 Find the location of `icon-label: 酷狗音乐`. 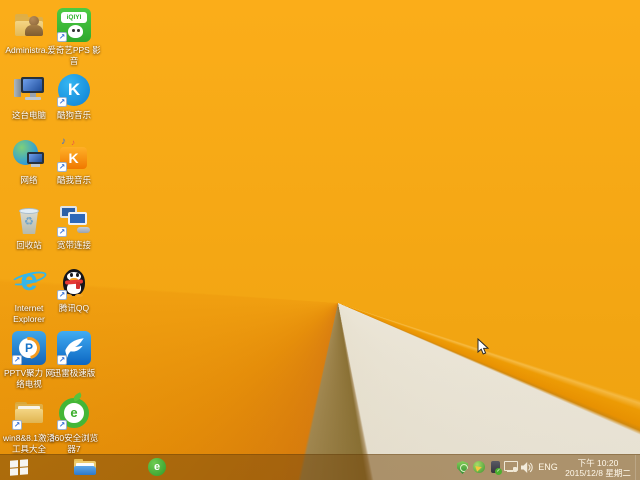

icon-label: 酷狗音乐 is located at coordinates (73, 115).